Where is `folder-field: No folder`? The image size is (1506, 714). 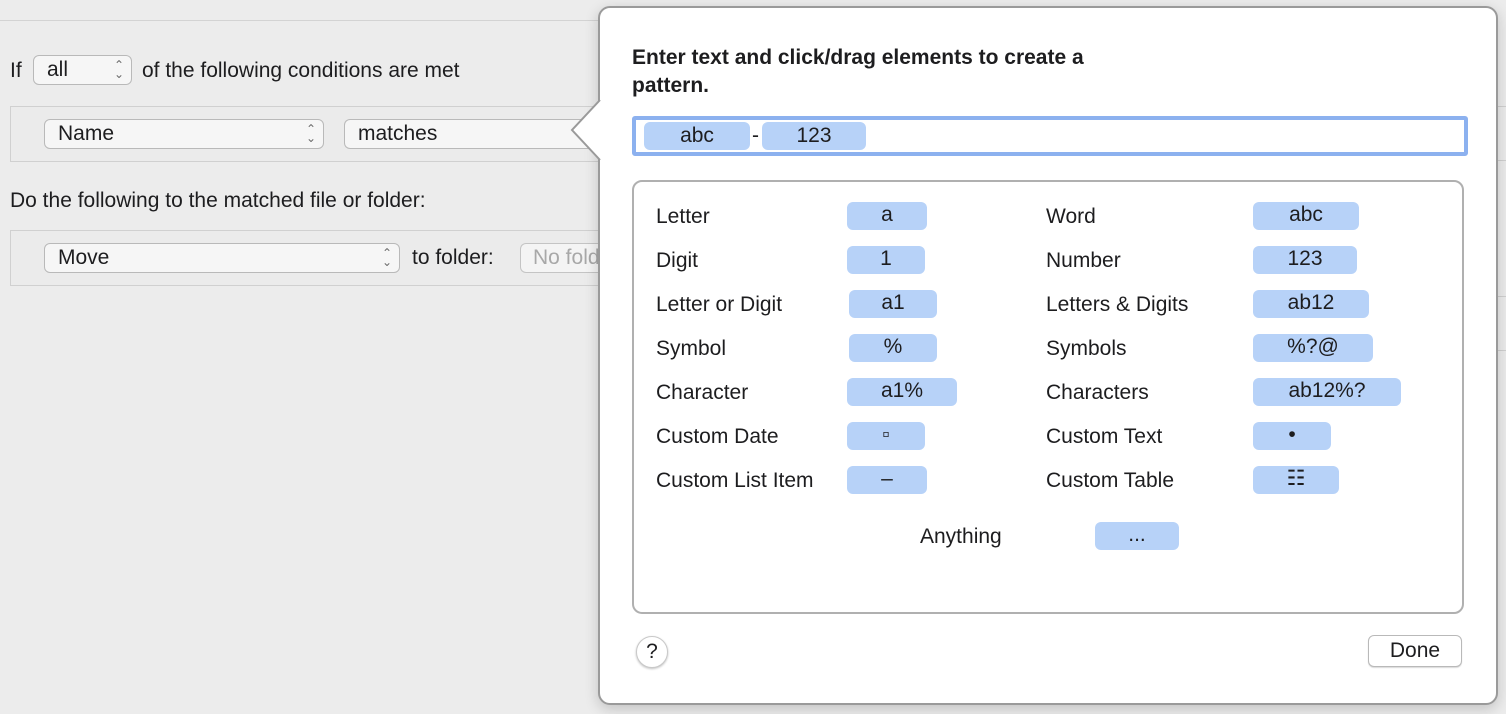 folder-field: No folder is located at coordinates (561, 258).